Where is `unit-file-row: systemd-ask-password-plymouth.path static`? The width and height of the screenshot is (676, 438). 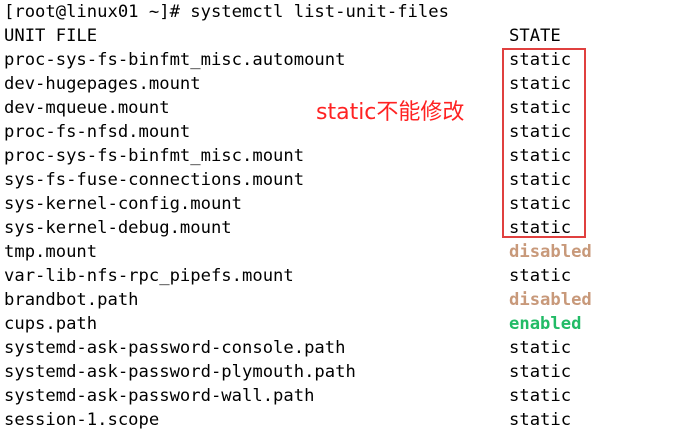 unit-file-row: systemd-ask-password-plymouth.path static is located at coordinates (338, 372).